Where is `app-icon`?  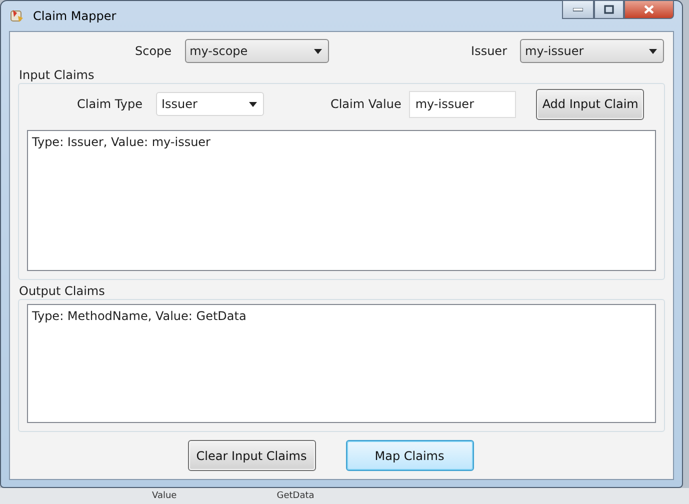 app-icon is located at coordinates (17, 16).